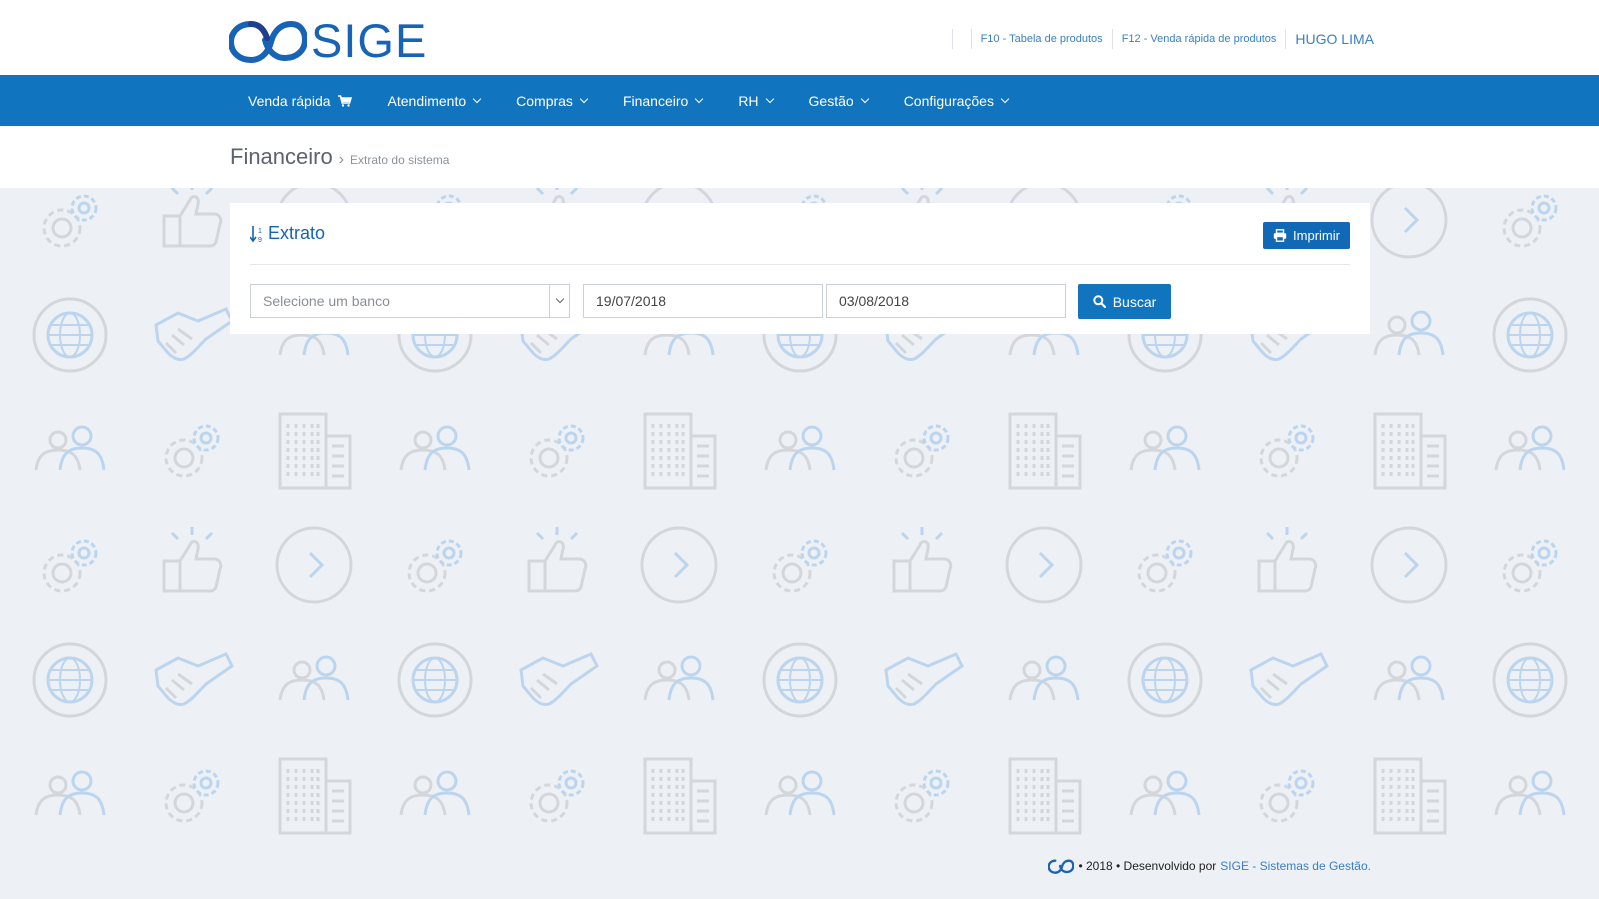 The height and width of the screenshot is (899, 1599). Describe the element at coordinates (1334, 39) in the screenshot. I see `user-menu: HUGO LIMA` at that location.